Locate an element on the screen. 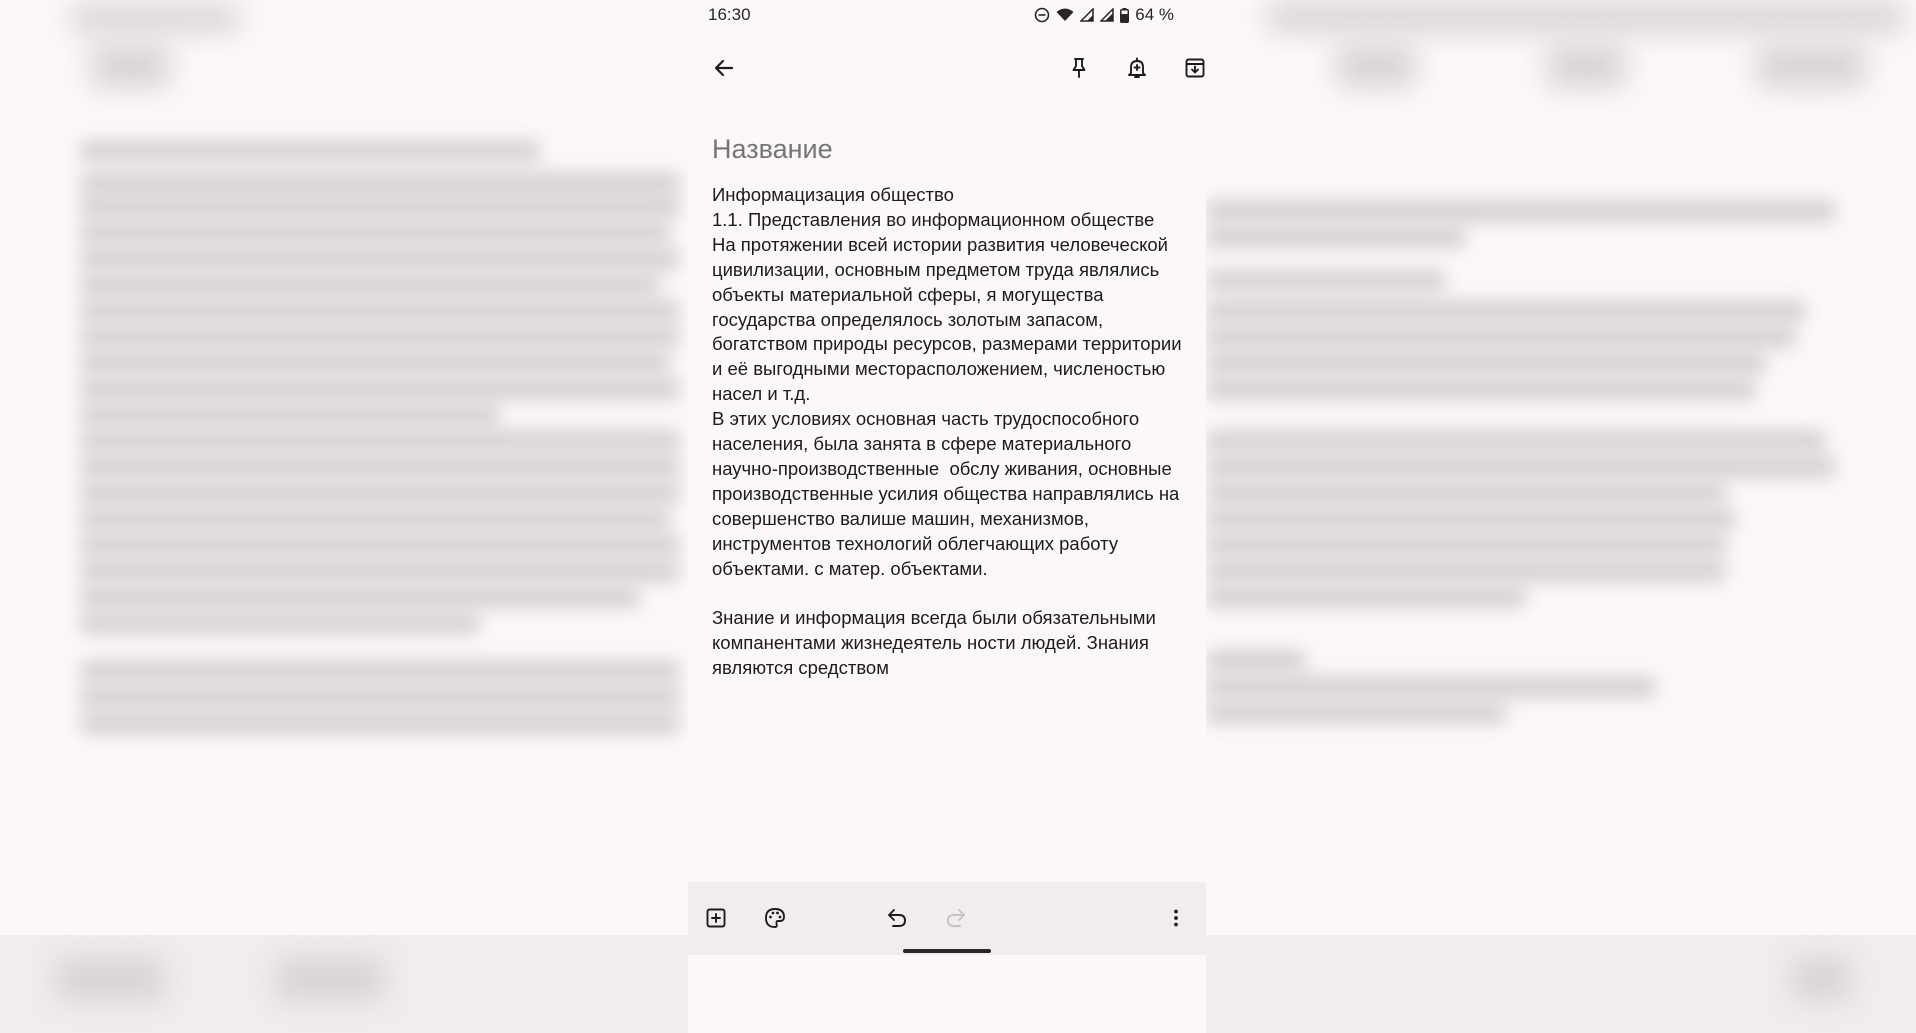 This screenshot has width=1916, height=1033. battery-percent: 64 % is located at coordinates (1154, 14).